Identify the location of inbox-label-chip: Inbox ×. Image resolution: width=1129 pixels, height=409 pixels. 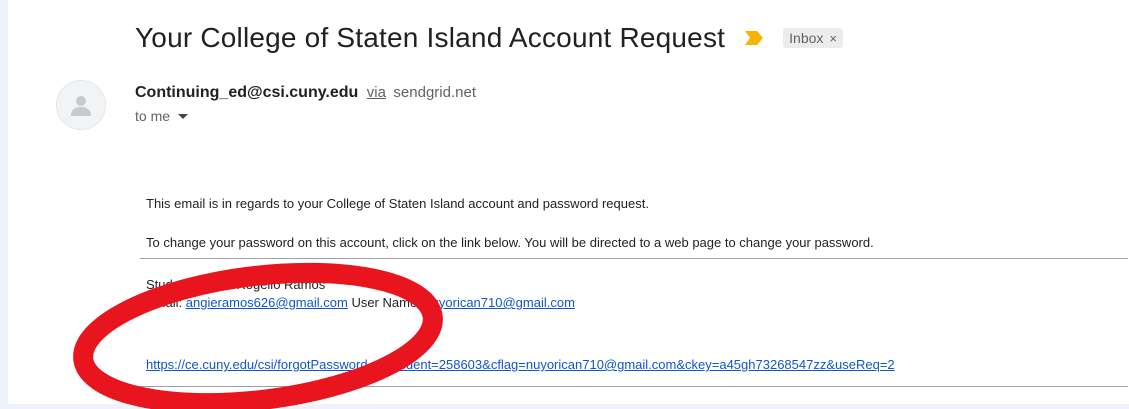
(813, 38).